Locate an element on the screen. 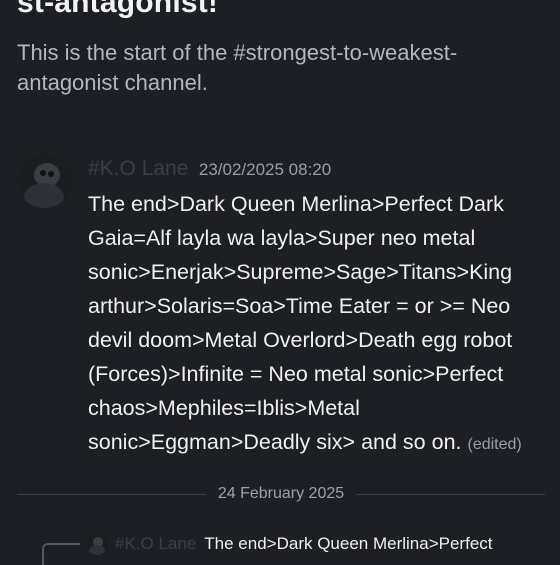 The image size is (560, 565). divider-line-left is located at coordinates (111, 494).